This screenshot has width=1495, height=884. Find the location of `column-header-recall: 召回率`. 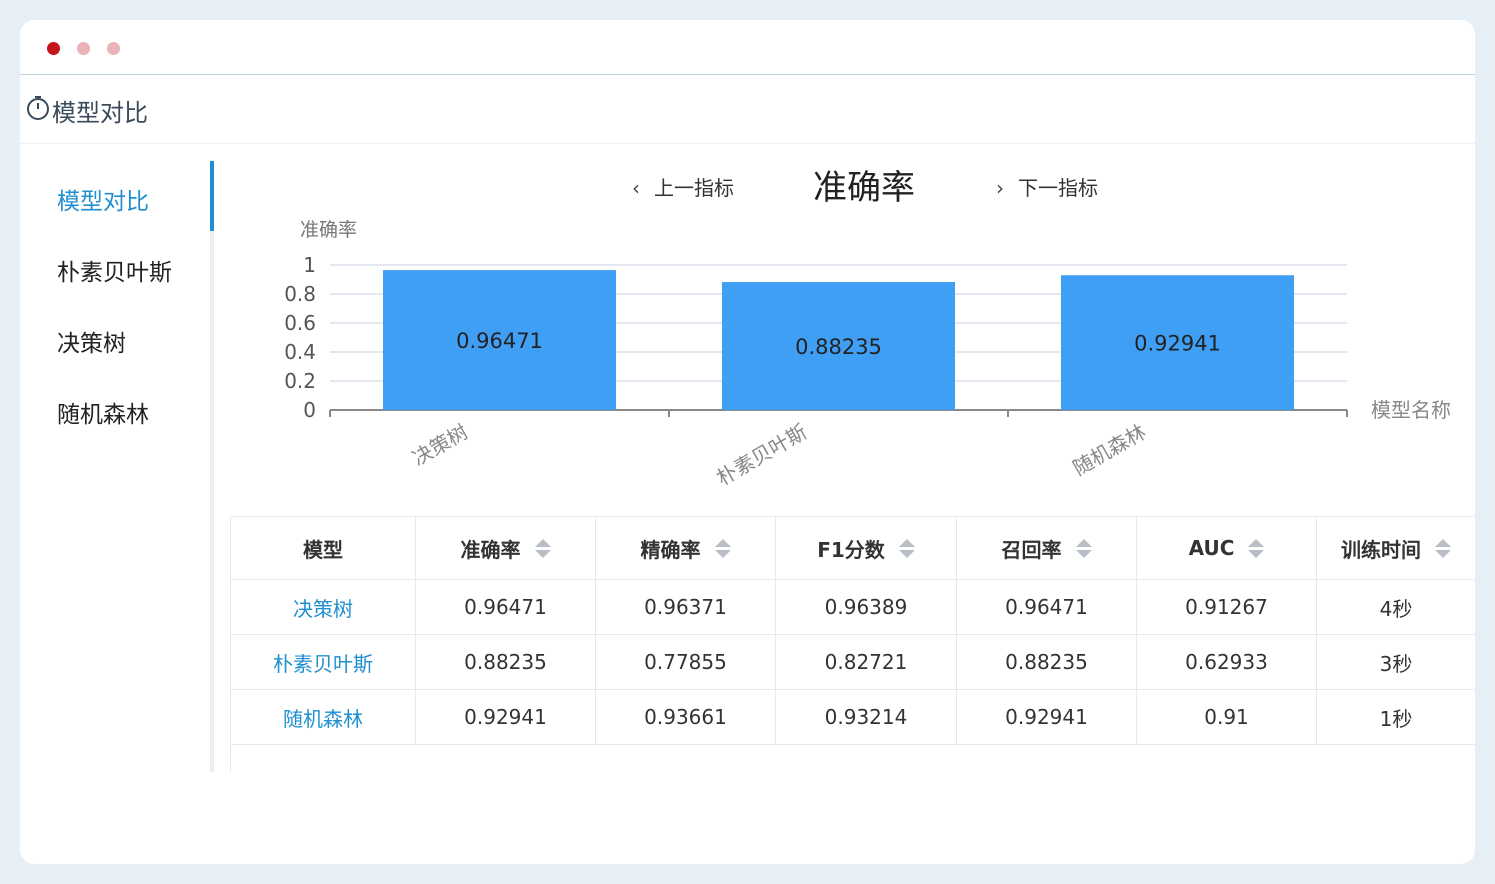

column-header-recall: 召回率 is located at coordinates (1047, 548).